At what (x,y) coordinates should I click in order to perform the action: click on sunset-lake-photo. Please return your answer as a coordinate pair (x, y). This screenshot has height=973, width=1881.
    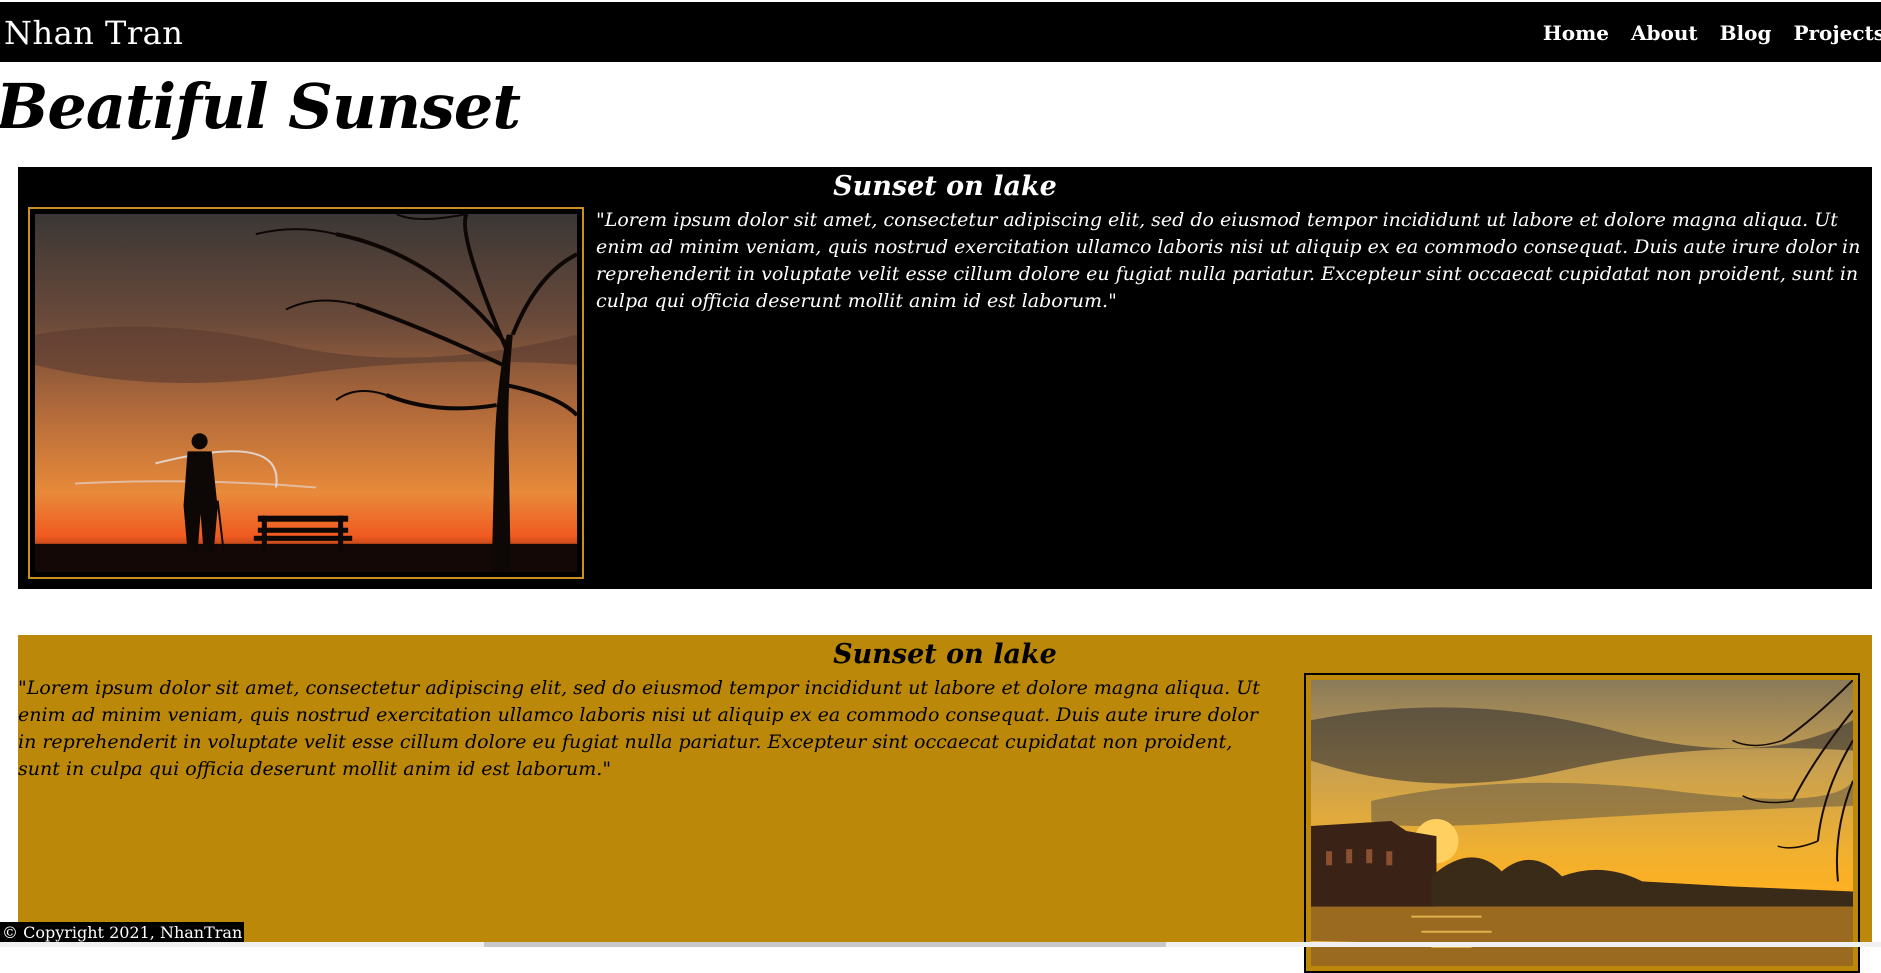
    Looking at the image, I should click on (1582, 823).